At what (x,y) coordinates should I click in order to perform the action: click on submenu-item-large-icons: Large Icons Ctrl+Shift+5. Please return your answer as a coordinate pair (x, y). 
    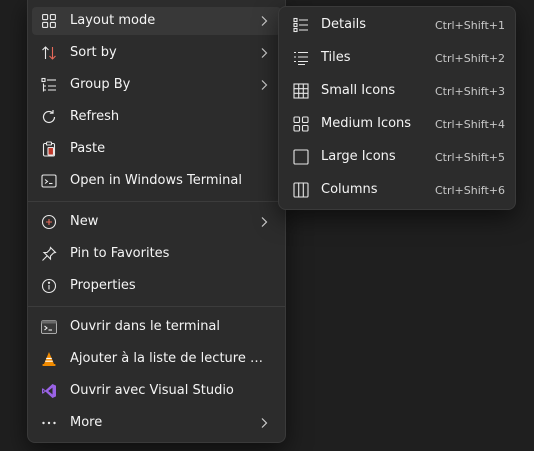
    Looking at the image, I should click on (397, 157).